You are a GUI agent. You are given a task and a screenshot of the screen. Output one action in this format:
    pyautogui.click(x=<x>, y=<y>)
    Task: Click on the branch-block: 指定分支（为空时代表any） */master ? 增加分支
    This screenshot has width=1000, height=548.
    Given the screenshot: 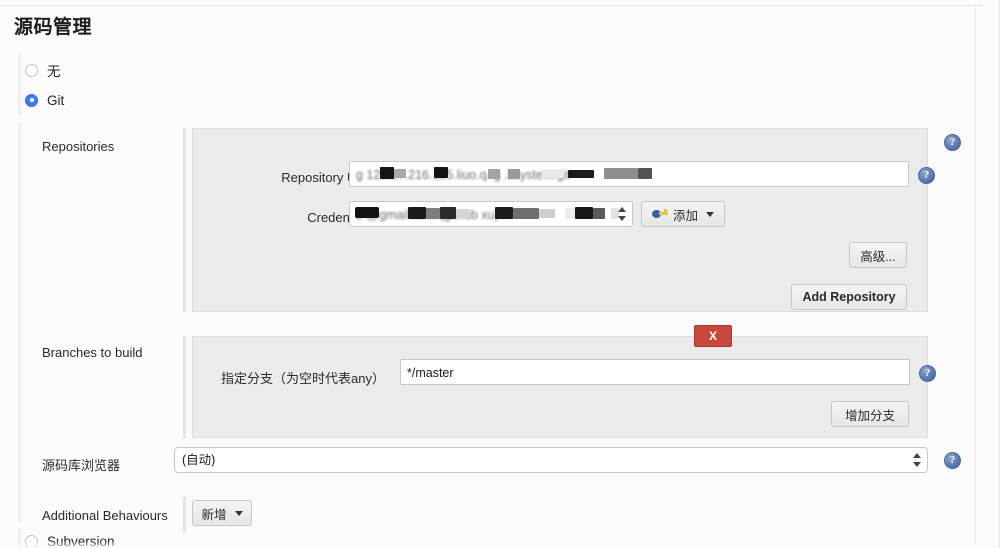 What is the action you would take?
    pyautogui.click(x=564, y=387)
    